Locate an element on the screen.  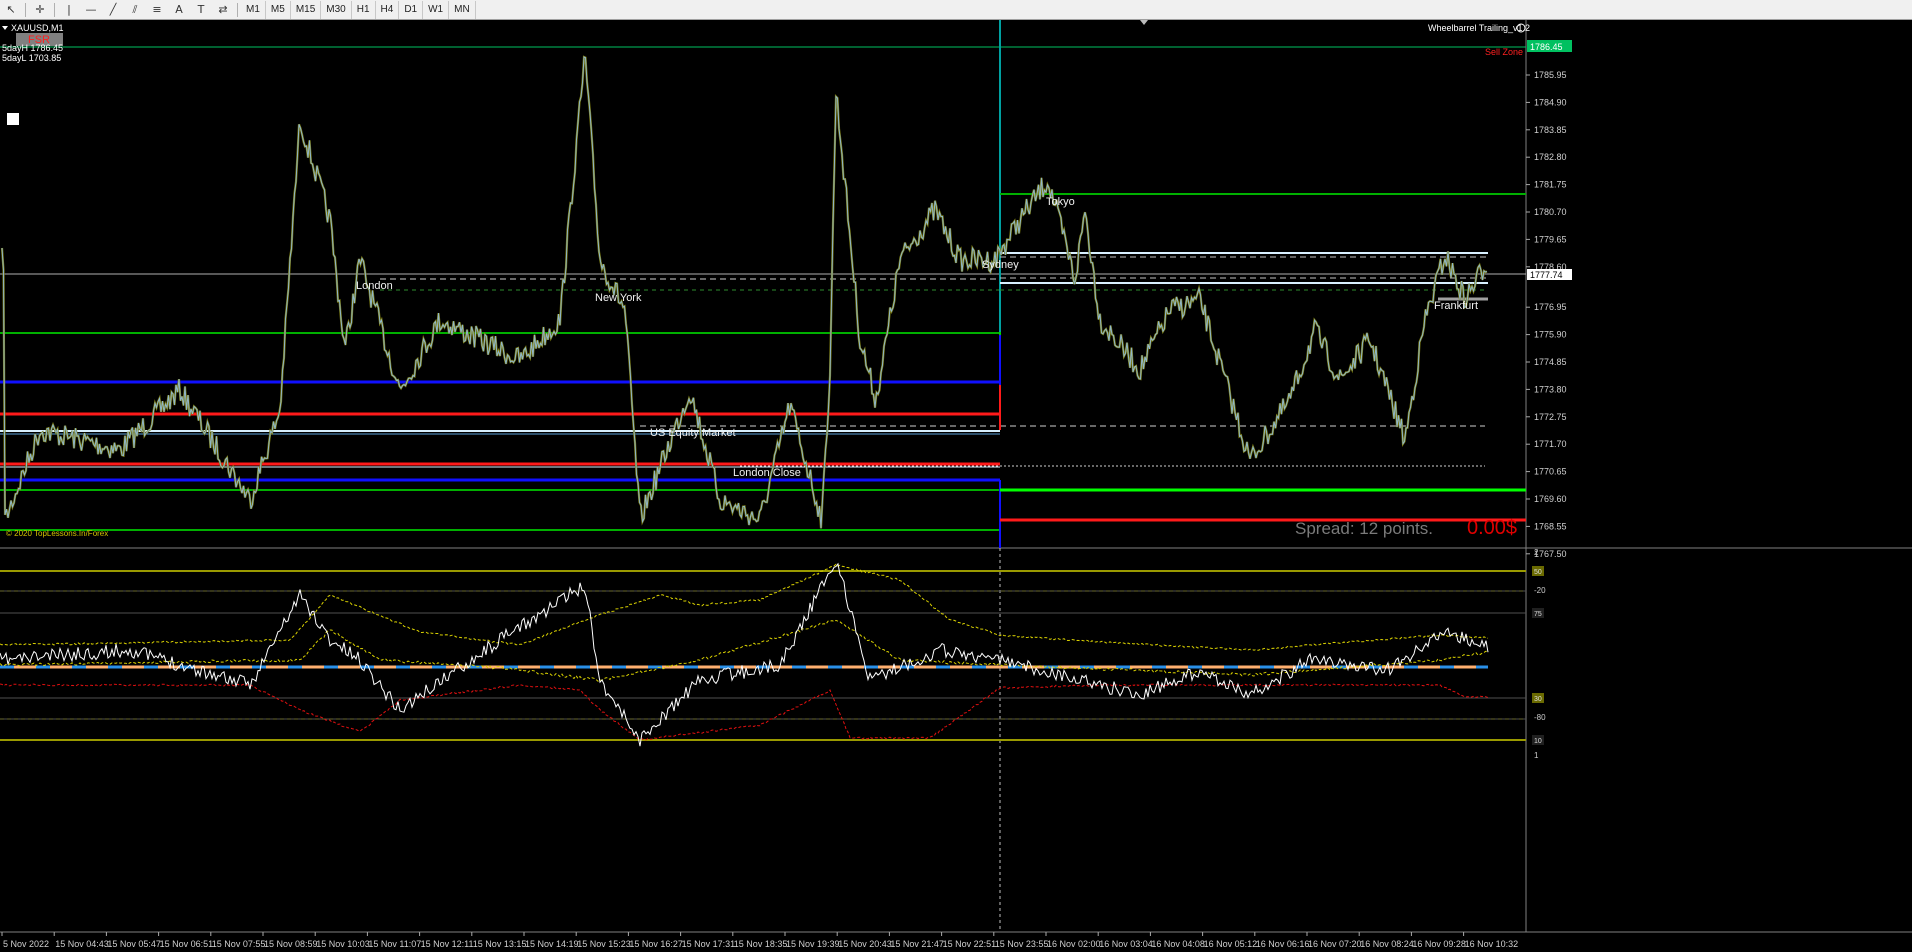
cursor-arrow-icon: ↖ is located at coordinates (11, 10).